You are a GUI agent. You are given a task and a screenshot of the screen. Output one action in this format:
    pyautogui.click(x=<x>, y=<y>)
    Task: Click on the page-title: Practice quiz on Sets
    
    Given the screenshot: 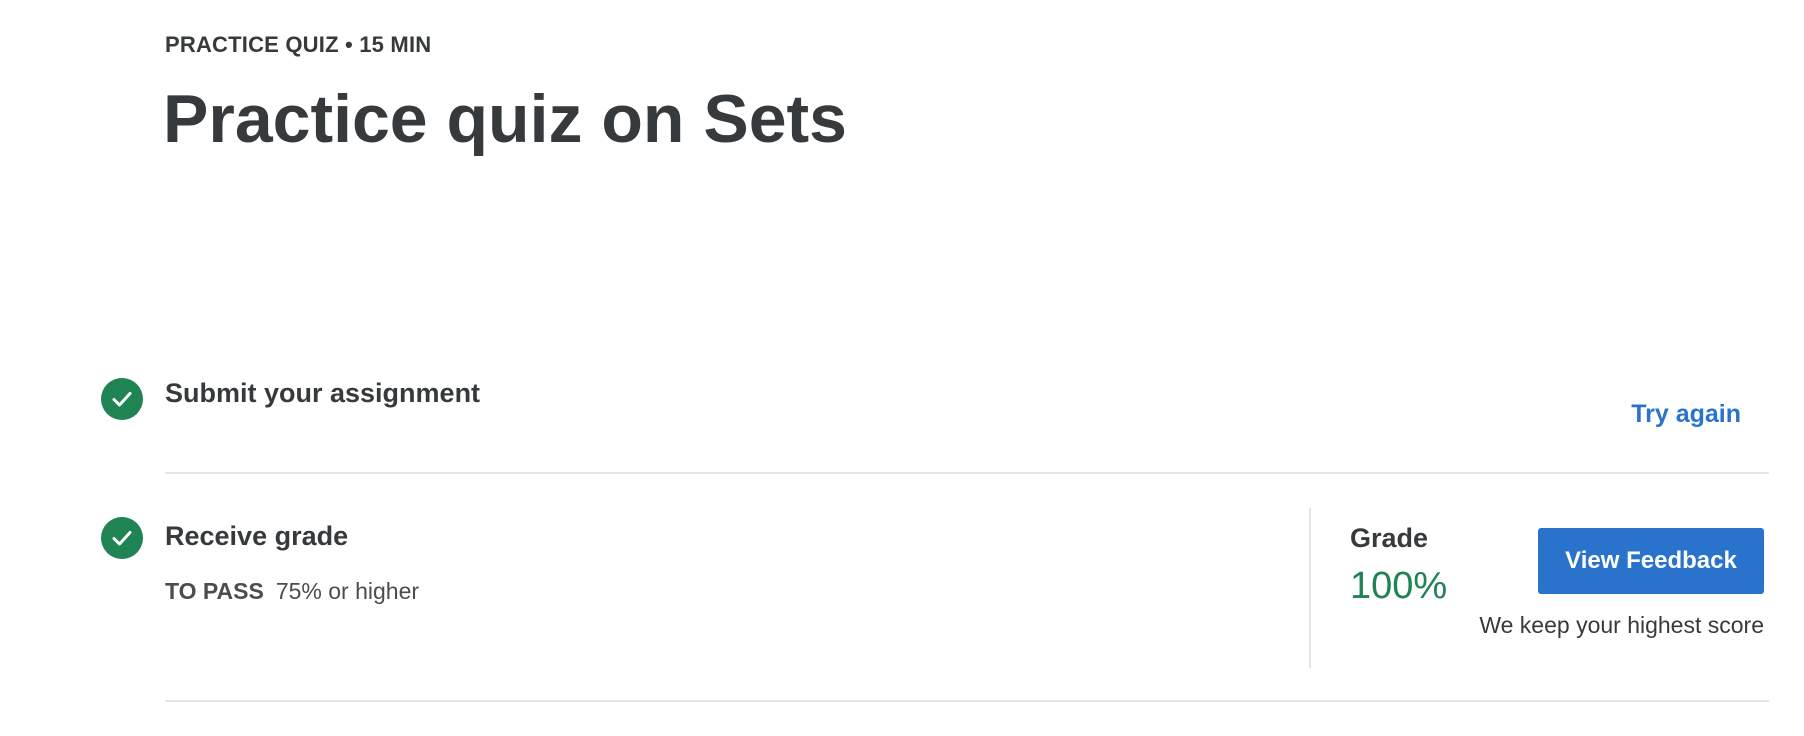 What is the action you would take?
    pyautogui.click(x=505, y=119)
    